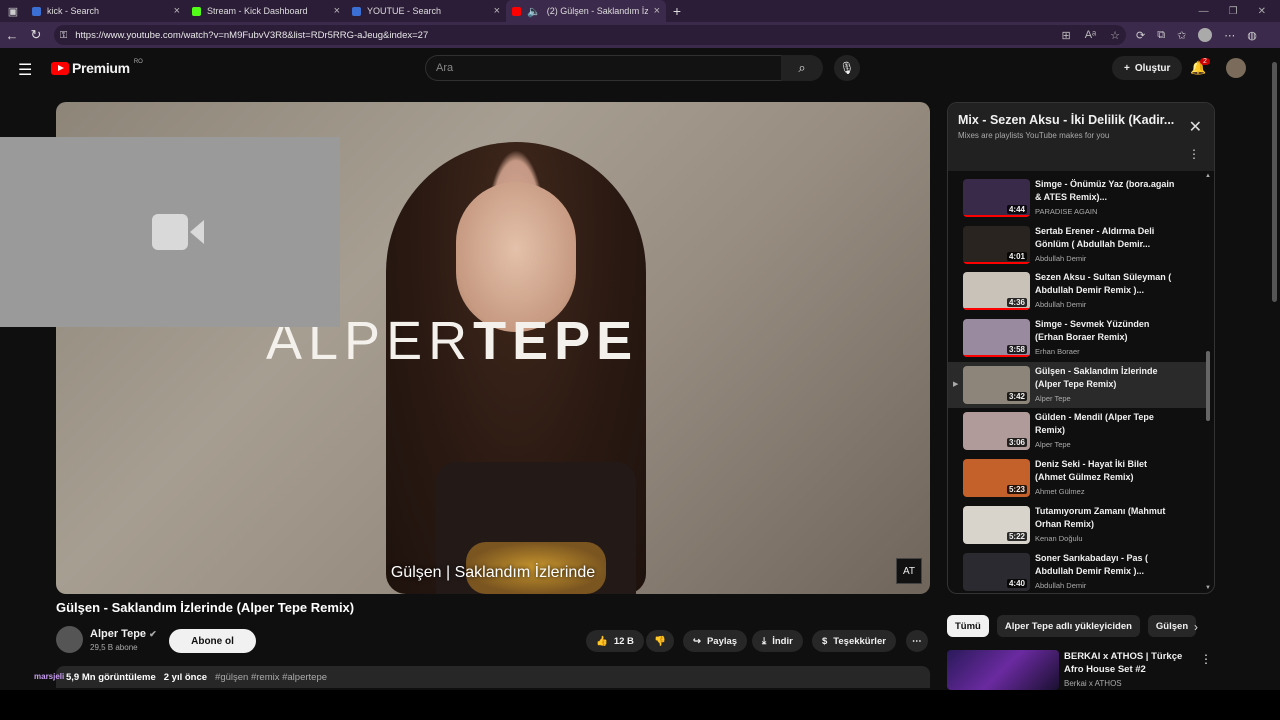 The image size is (1280, 720). What do you see at coordinates (271, 677) in the screenshot?
I see `hashtags: #gülşen #remix #alpertepe` at bounding box center [271, 677].